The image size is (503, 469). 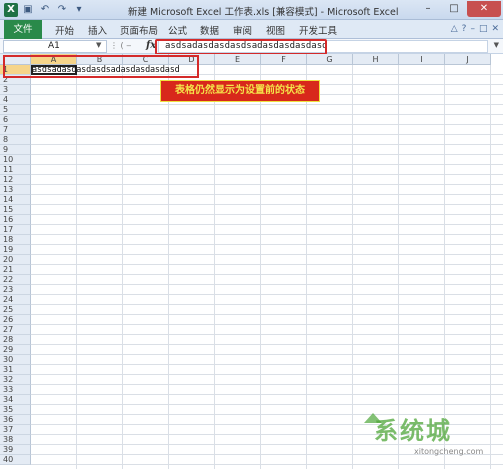 I want to click on watermark-url: xitongcheng.com, so click(x=449, y=451).